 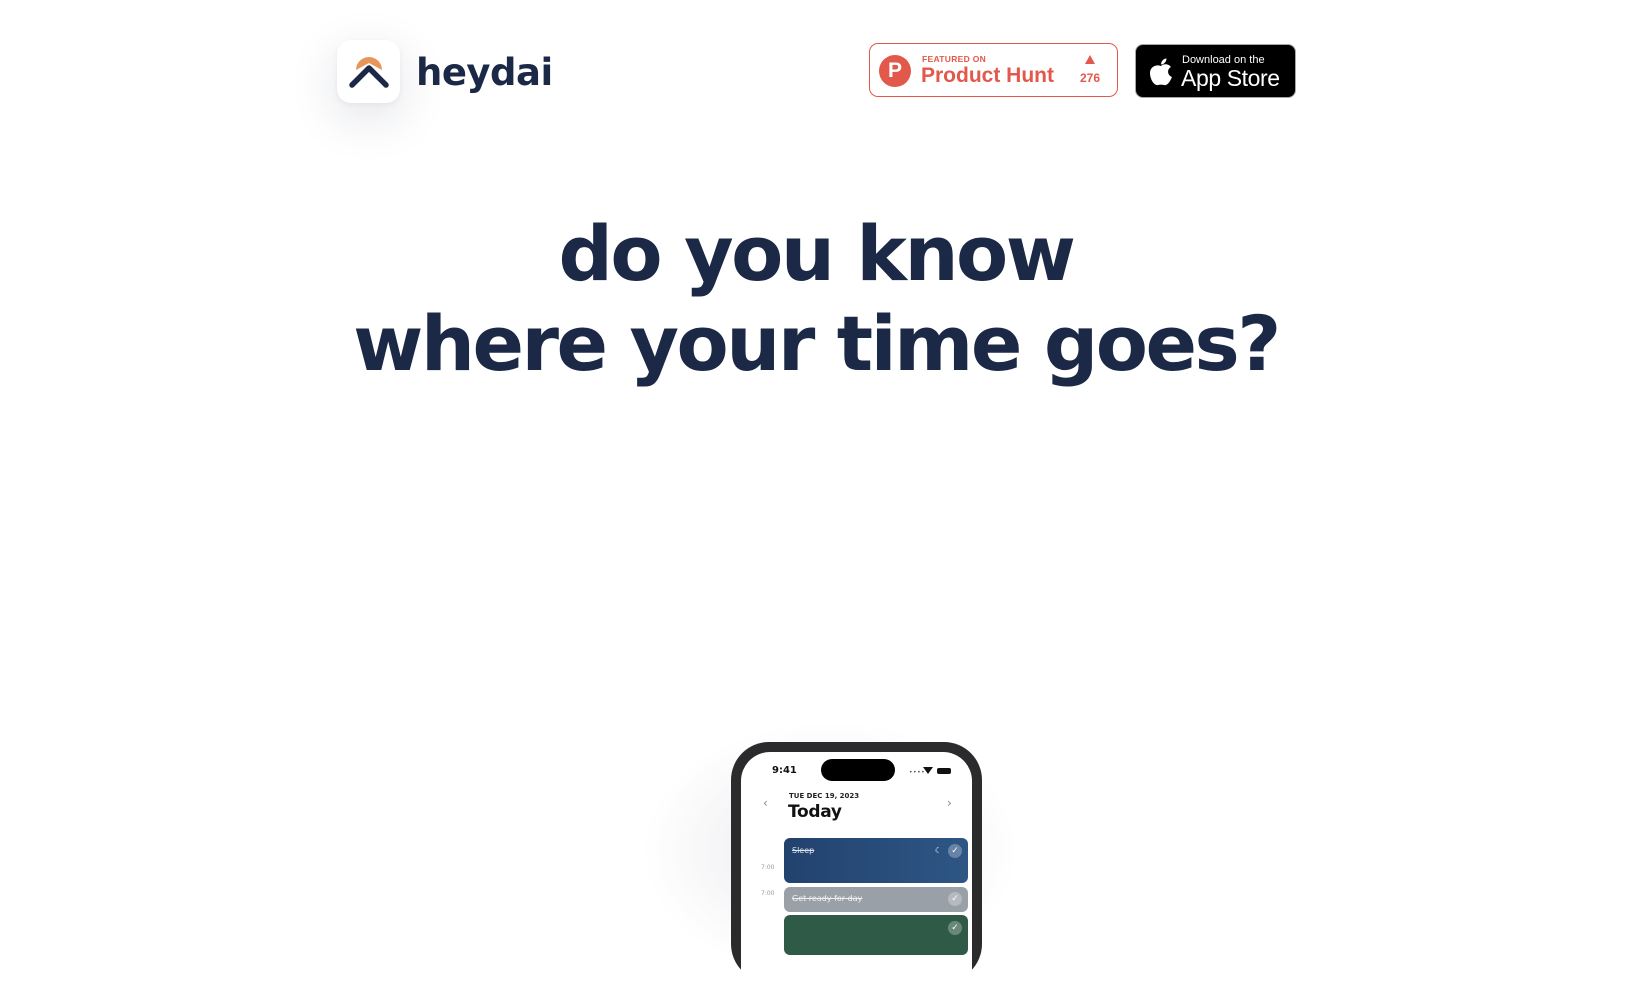 I want to click on product-hunt-featured-label: FEATURED ON, so click(x=954, y=59).